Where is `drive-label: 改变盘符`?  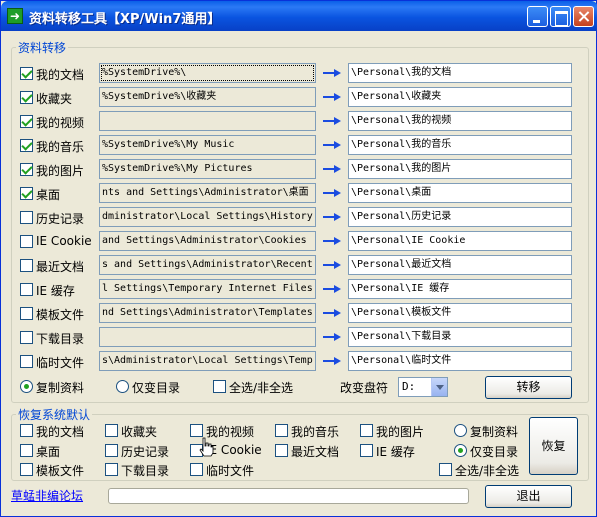 drive-label: 改变盘符 is located at coordinates (364, 388).